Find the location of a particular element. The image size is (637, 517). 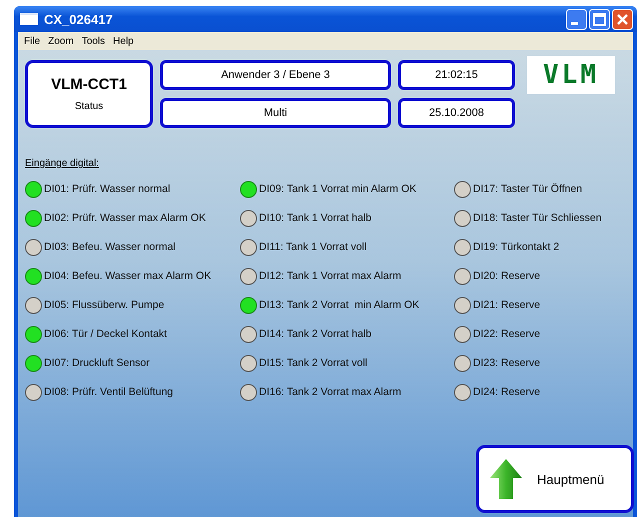

input-label: DI07: Druckluft Sensor is located at coordinates (97, 363).